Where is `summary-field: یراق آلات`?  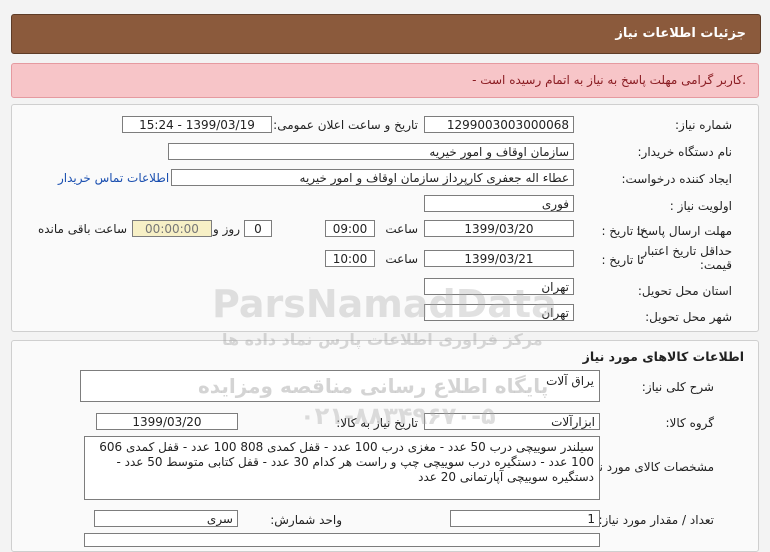
summary-field: یراق آلات is located at coordinates (340, 386).